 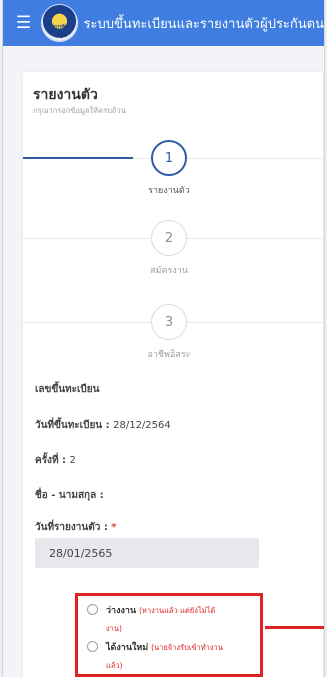 I want to click on step-circle: 3, so click(x=169, y=322).